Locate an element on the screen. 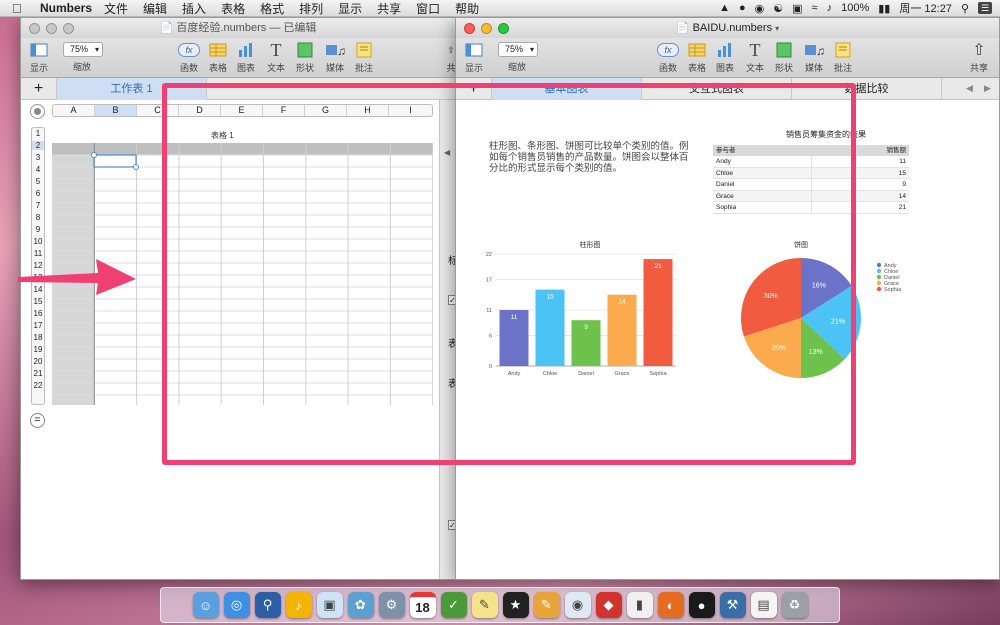 The image size is (1000, 625). table-row: Daniel 9 is located at coordinates (811, 185).